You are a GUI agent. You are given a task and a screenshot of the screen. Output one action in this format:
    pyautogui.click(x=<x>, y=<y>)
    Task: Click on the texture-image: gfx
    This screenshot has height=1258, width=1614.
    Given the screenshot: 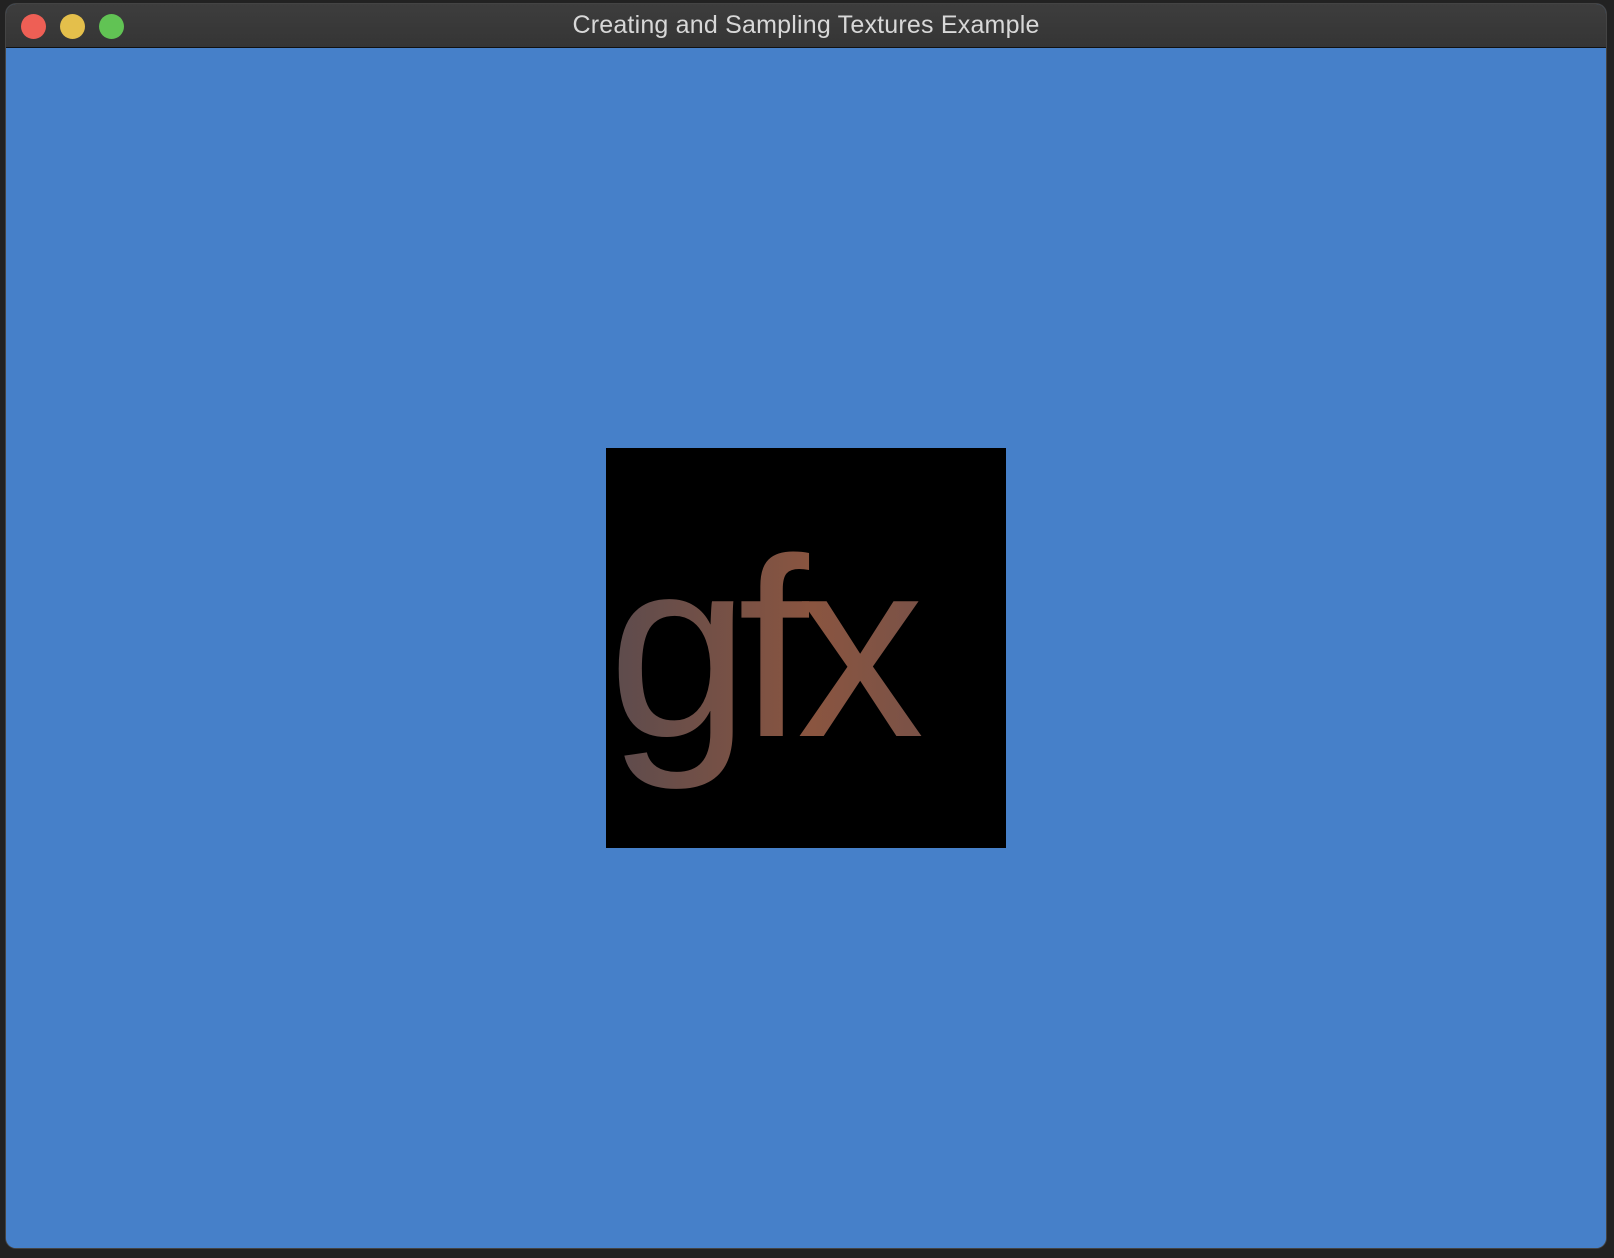 What is the action you would take?
    pyautogui.click(x=806, y=648)
    